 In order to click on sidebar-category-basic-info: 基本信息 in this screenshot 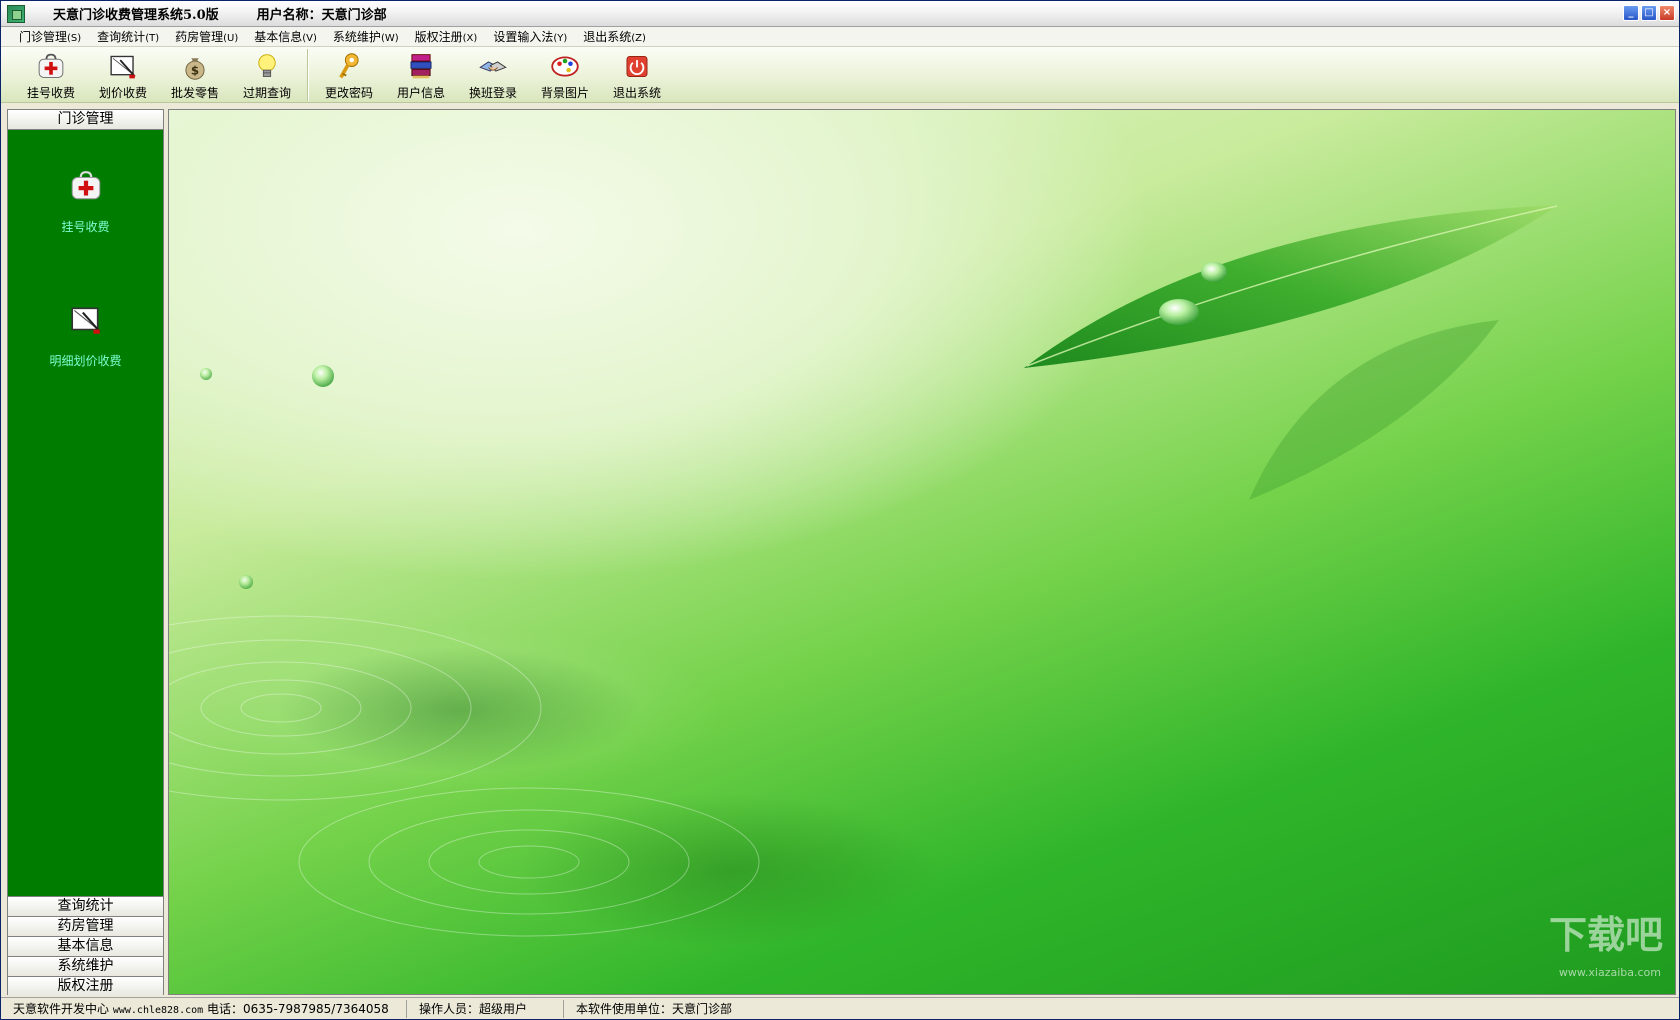, I will do `click(85, 946)`.